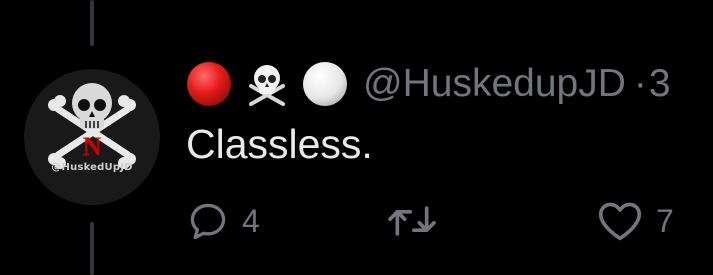  What do you see at coordinates (92, 146) in the screenshot?
I see `svg-text: N` at bounding box center [92, 146].